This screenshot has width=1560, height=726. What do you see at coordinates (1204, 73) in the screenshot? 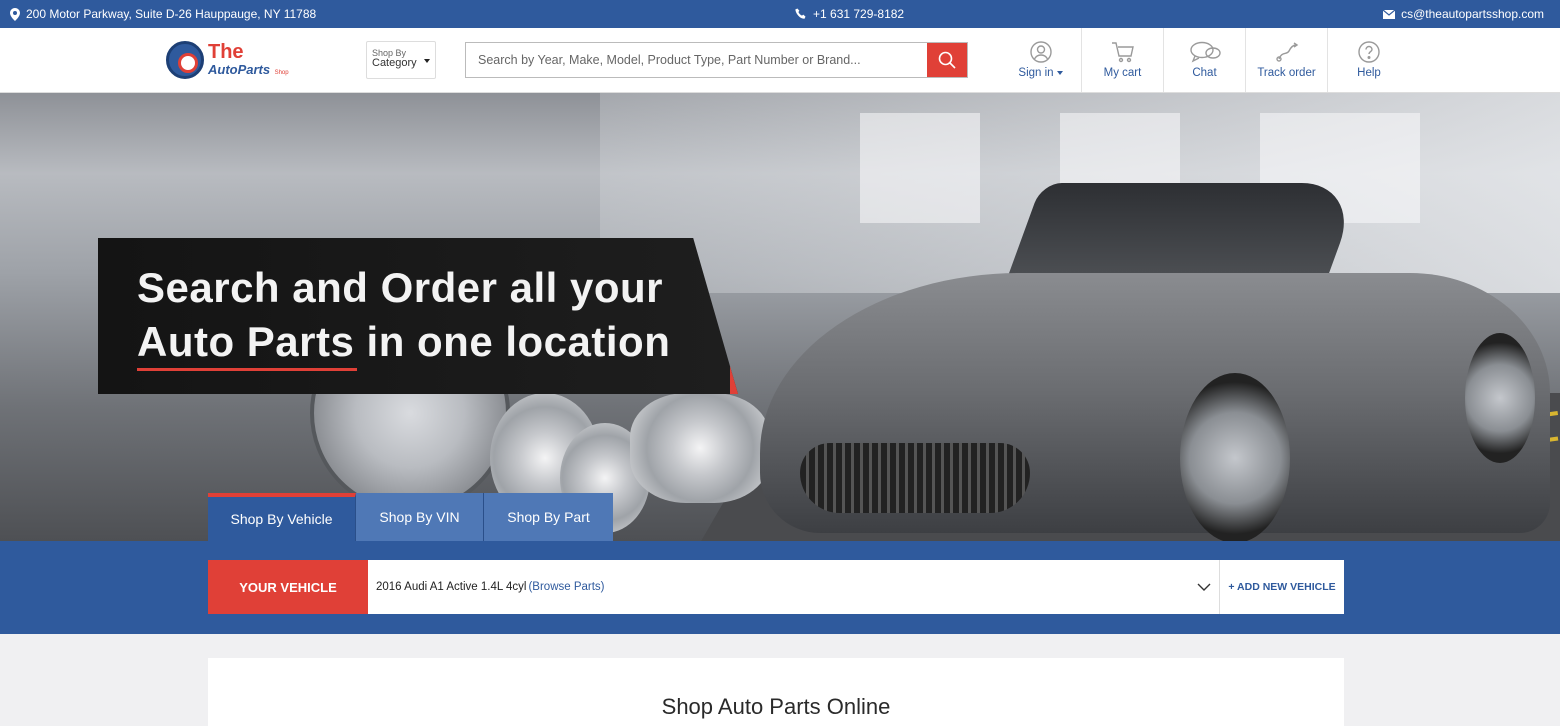
I see `chat-label: Chat` at bounding box center [1204, 73].